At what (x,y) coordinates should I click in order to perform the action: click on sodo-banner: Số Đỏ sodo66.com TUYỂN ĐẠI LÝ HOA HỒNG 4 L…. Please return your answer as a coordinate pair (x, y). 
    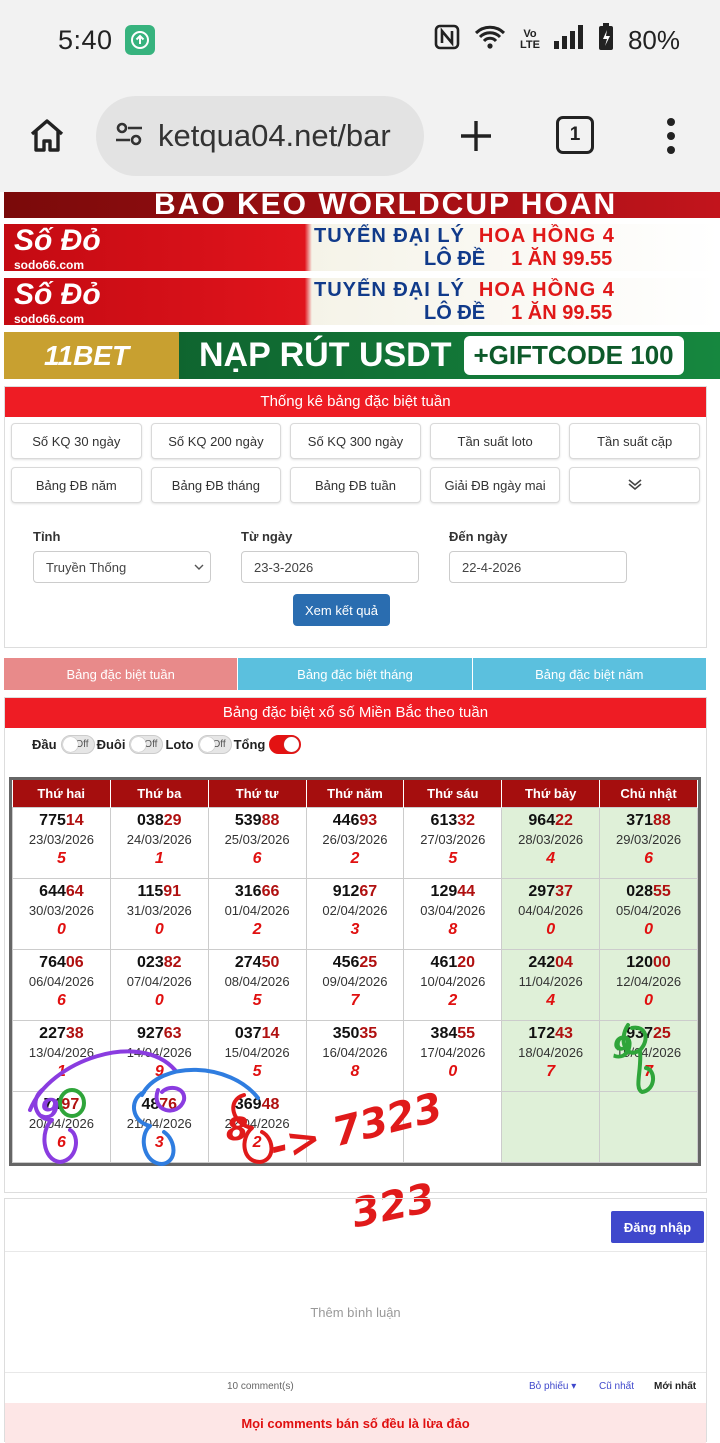
    Looking at the image, I should click on (362, 247).